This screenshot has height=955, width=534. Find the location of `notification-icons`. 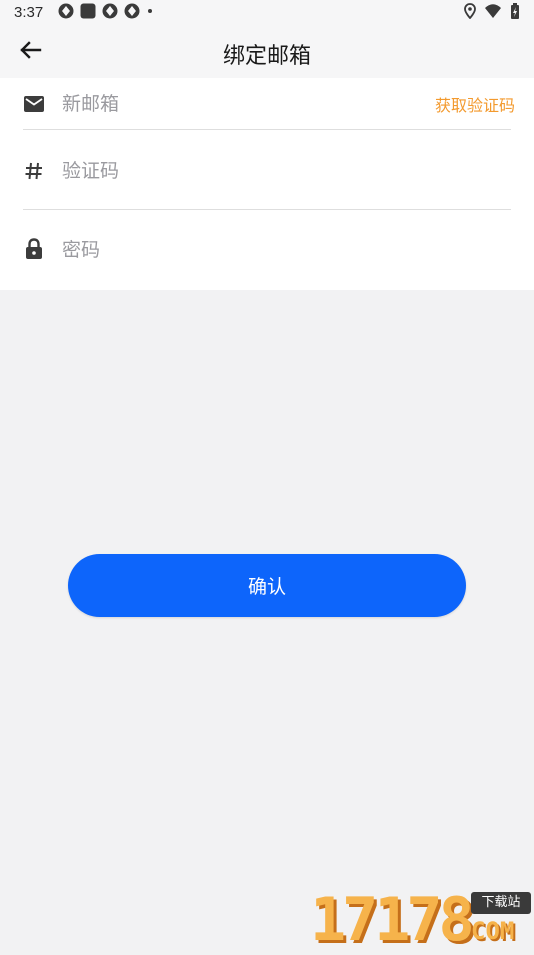

notification-icons is located at coordinates (106, 13).